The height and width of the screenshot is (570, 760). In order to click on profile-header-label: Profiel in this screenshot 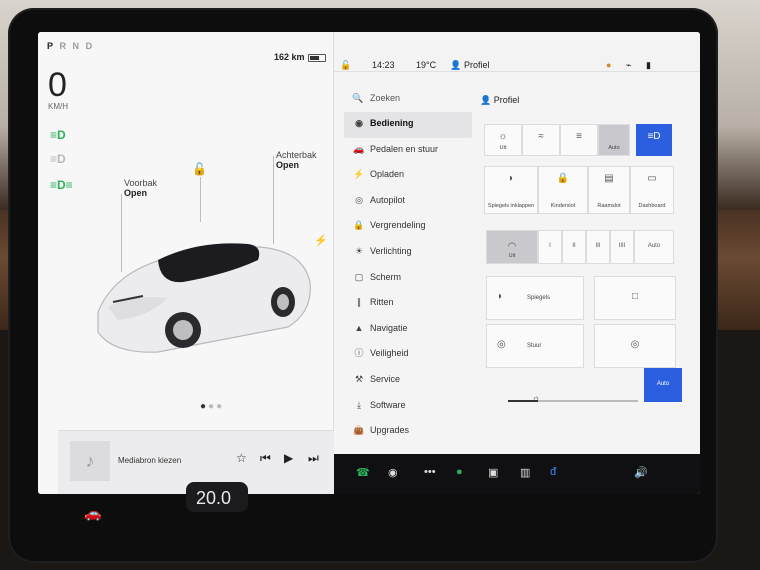, I will do `click(506, 100)`.